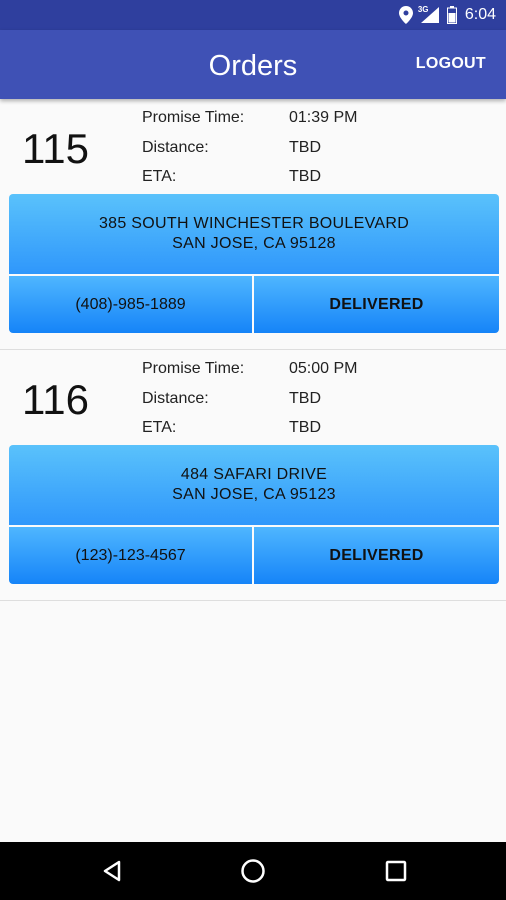 This screenshot has height=900, width=506. Describe the element at coordinates (254, 485) in the screenshot. I see `address-button: 484 SAFARI DRIVE SAN JOSE, CA 95123` at that location.